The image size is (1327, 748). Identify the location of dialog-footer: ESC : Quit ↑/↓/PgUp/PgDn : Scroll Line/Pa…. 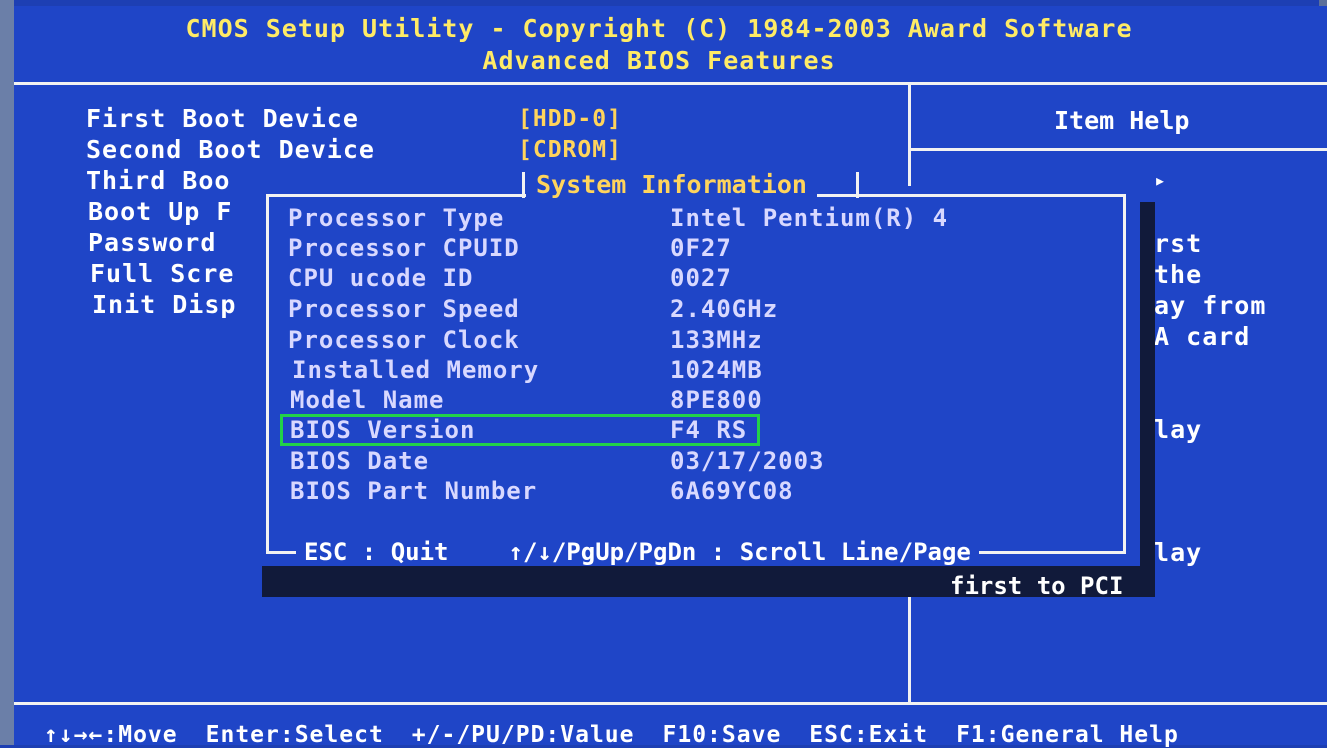
(637, 552).